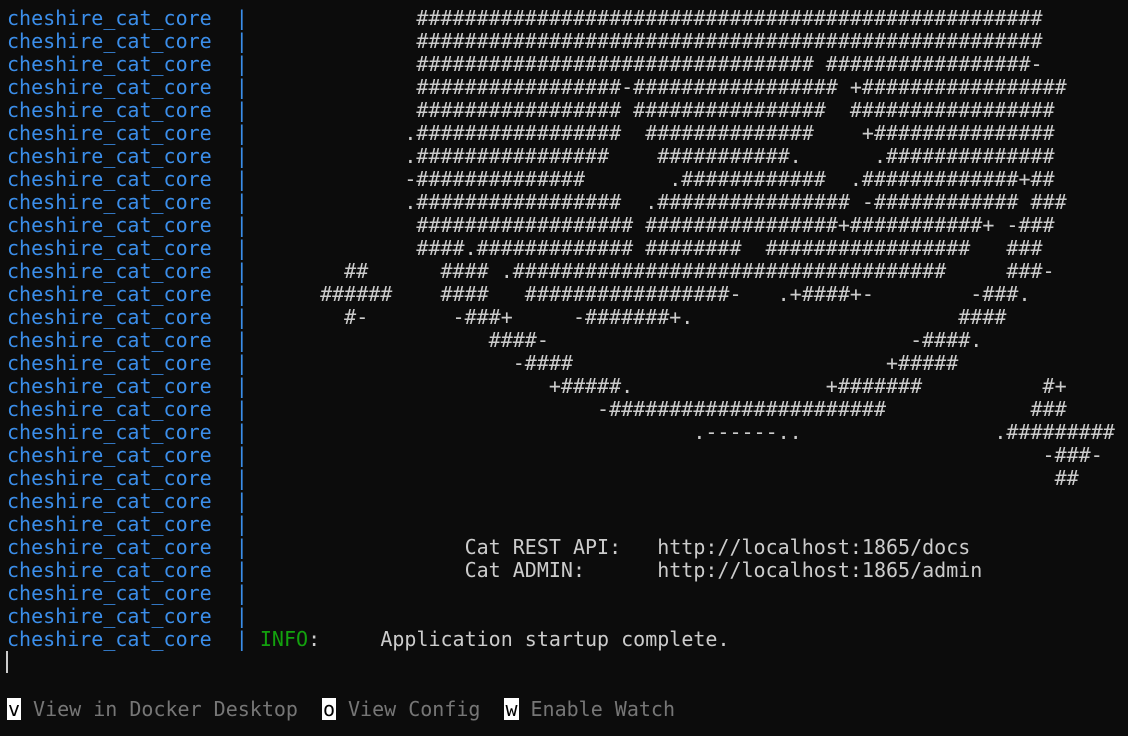  Describe the element at coordinates (621, 340) in the screenshot. I see `log-message: ####- -####.` at that location.